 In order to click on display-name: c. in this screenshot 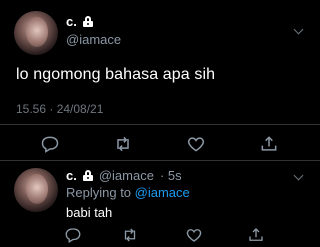, I will do `click(71, 21)`.